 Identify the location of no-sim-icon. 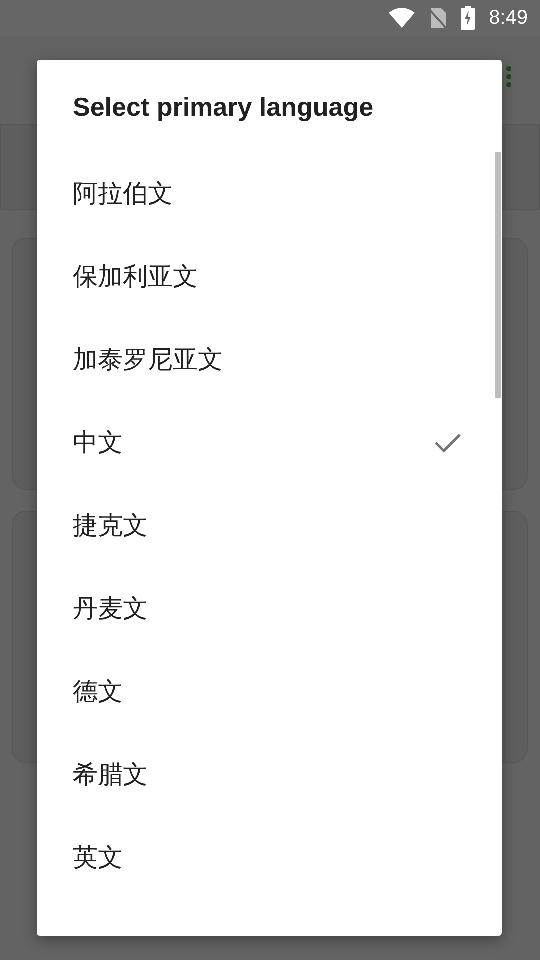
(438, 18).